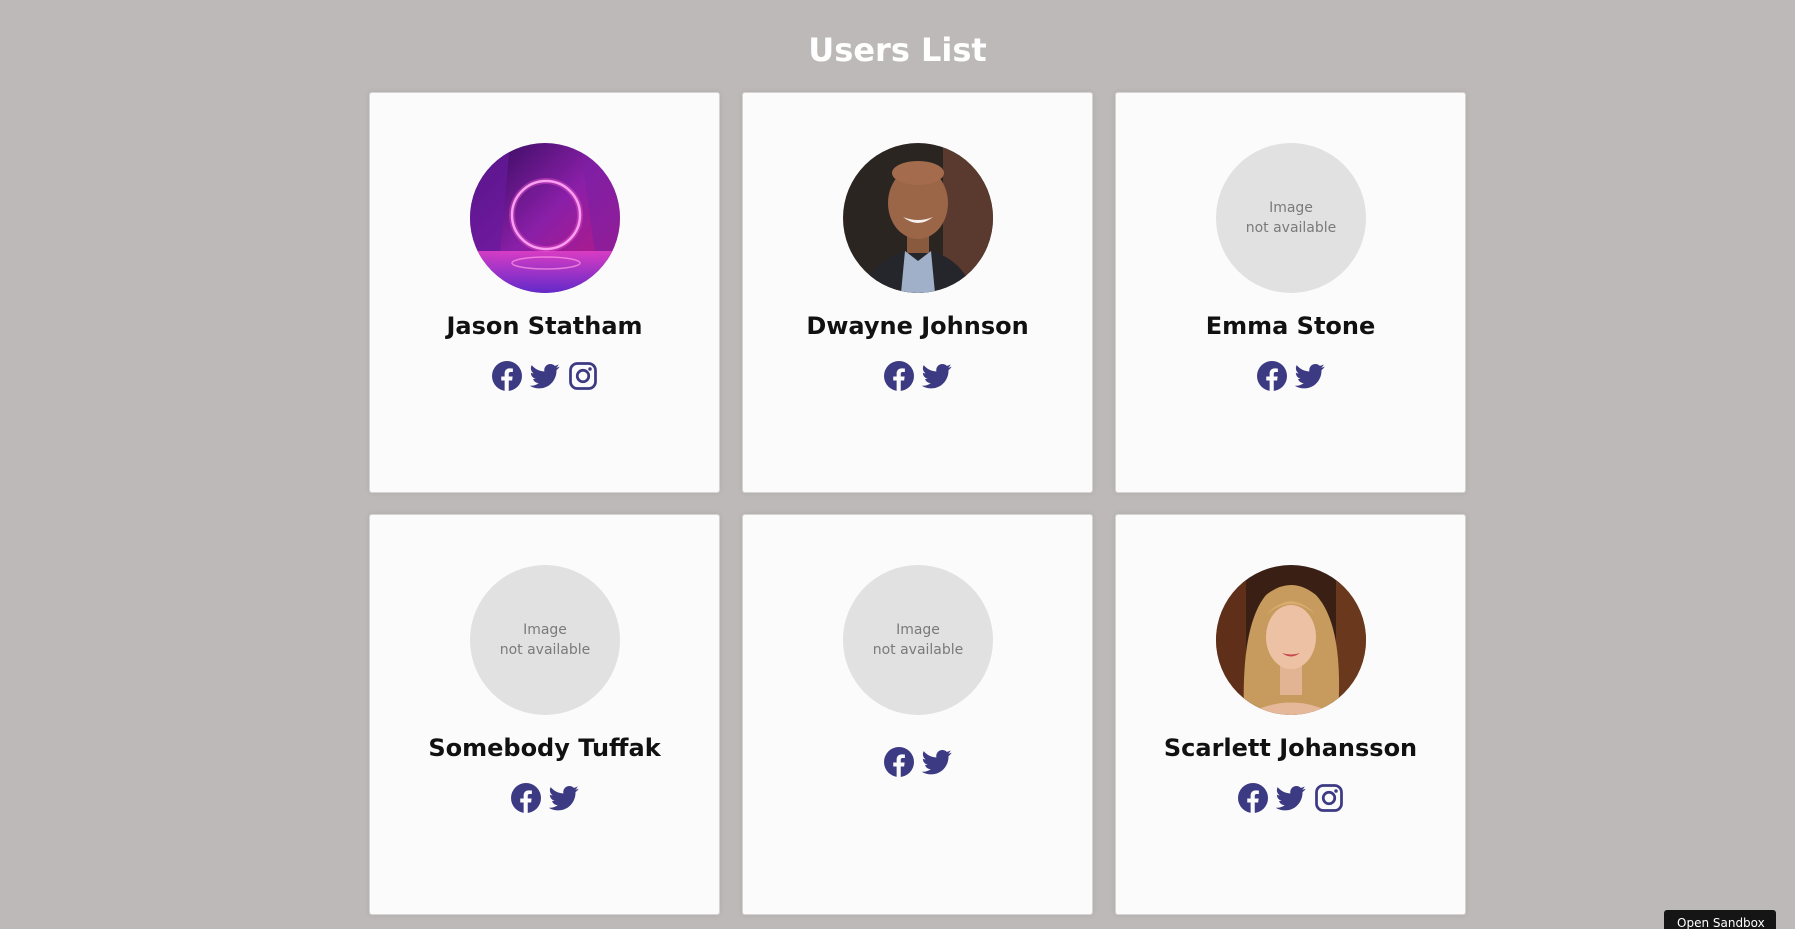  I want to click on open-sandbox-button: Open Sandbox, so click(1720, 919).